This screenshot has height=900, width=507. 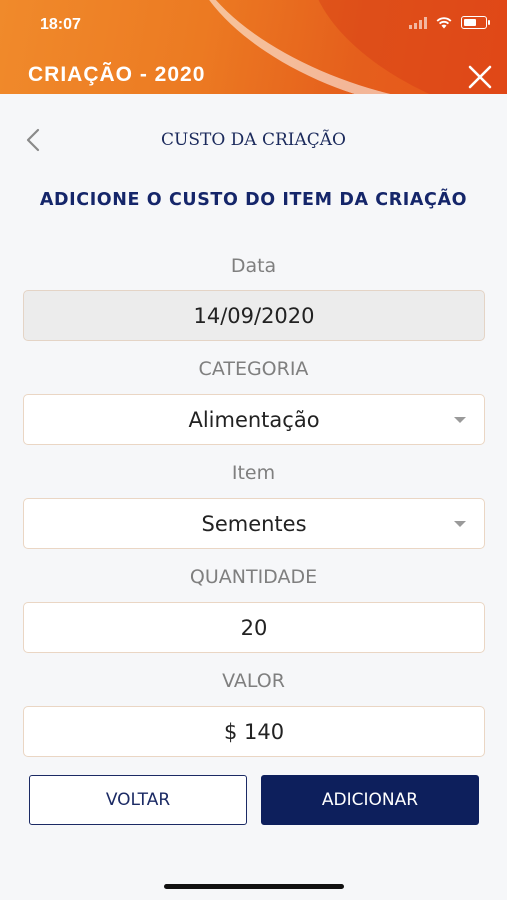 I want to click on date-field: 14/09/2020, so click(x=254, y=315).